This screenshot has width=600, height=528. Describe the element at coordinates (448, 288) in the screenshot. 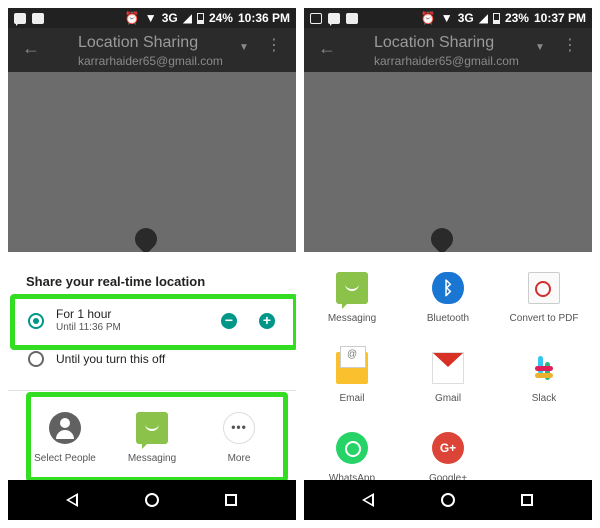

I see `bluetooth-icon: ᛒ` at that location.